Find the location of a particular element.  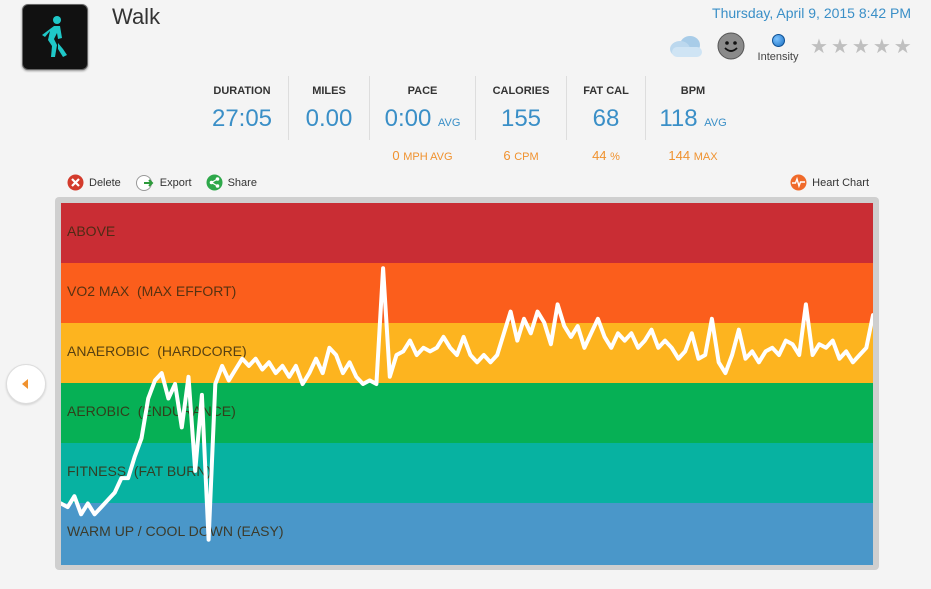

stat-value: 27:05 is located at coordinates (242, 118).